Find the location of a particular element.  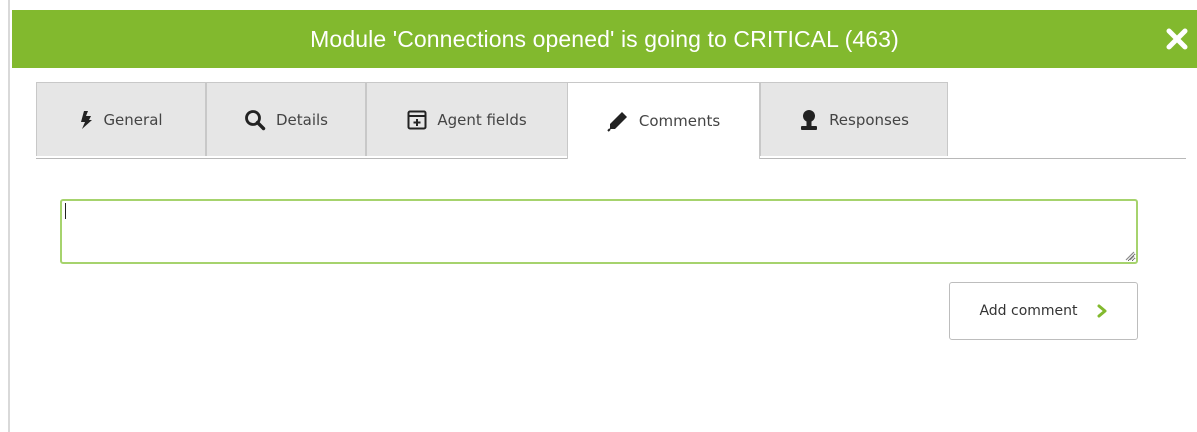

chevron-right-icon is located at coordinates (1102, 311).